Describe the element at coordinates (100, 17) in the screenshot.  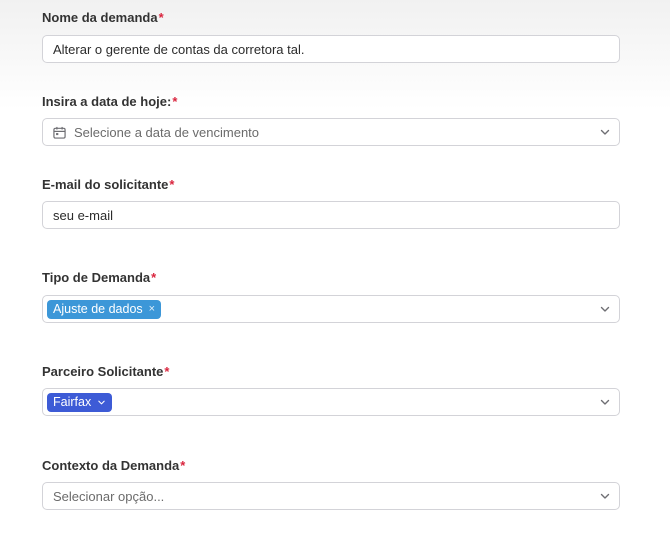
I see `nome-label-text: Nome da demanda` at that location.